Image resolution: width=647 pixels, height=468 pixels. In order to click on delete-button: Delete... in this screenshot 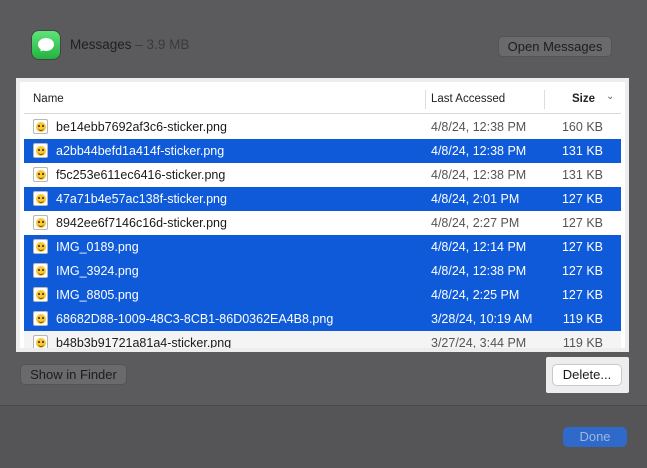, I will do `click(587, 375)`.